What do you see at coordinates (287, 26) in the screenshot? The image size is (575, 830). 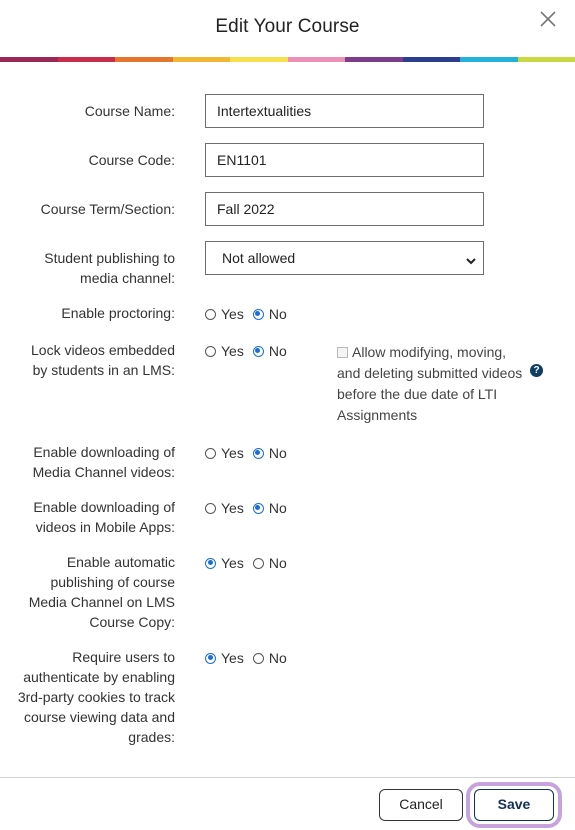 I see `dialog-title: Edit Your Course` at bounding box center [287, 26].